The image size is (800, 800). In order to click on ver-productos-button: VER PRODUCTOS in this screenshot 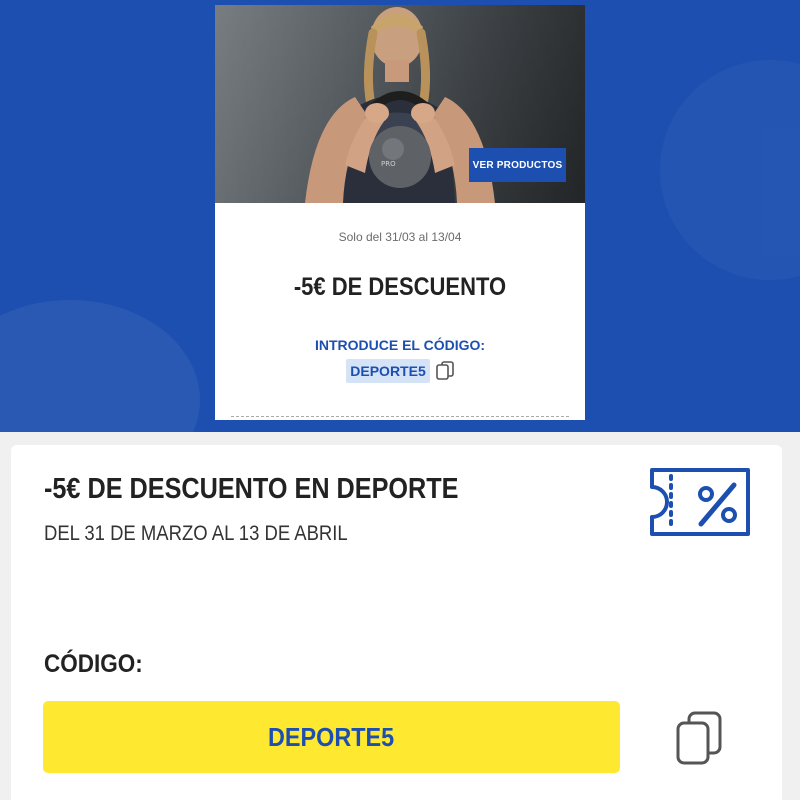, I will do `click(517, 165)`.